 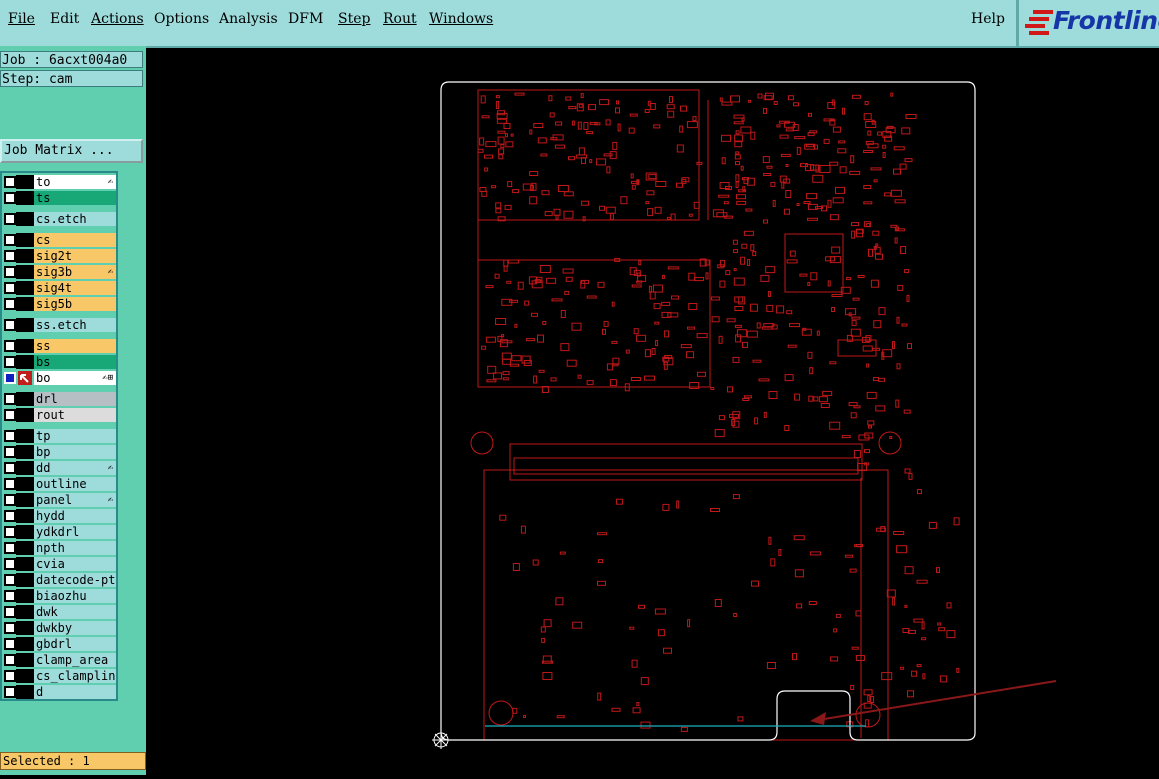 What do you see at coordinates (75, 304) in the screenshot?
I see `layer-name: sig5b` at bounding box center [75, 304].